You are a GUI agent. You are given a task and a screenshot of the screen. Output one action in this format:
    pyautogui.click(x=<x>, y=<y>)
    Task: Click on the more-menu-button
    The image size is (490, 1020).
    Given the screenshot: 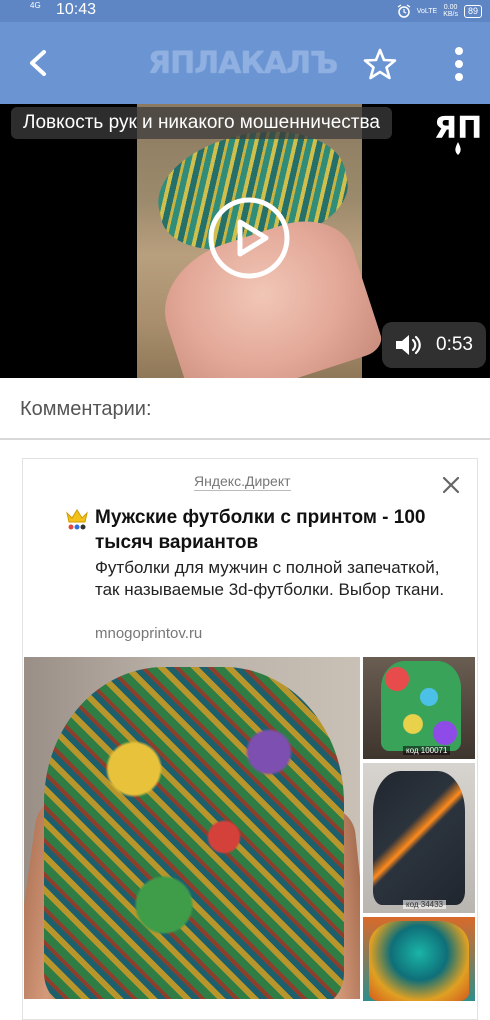 What is the action you would take?
    pyautogui.click(x=459, y=64)
    